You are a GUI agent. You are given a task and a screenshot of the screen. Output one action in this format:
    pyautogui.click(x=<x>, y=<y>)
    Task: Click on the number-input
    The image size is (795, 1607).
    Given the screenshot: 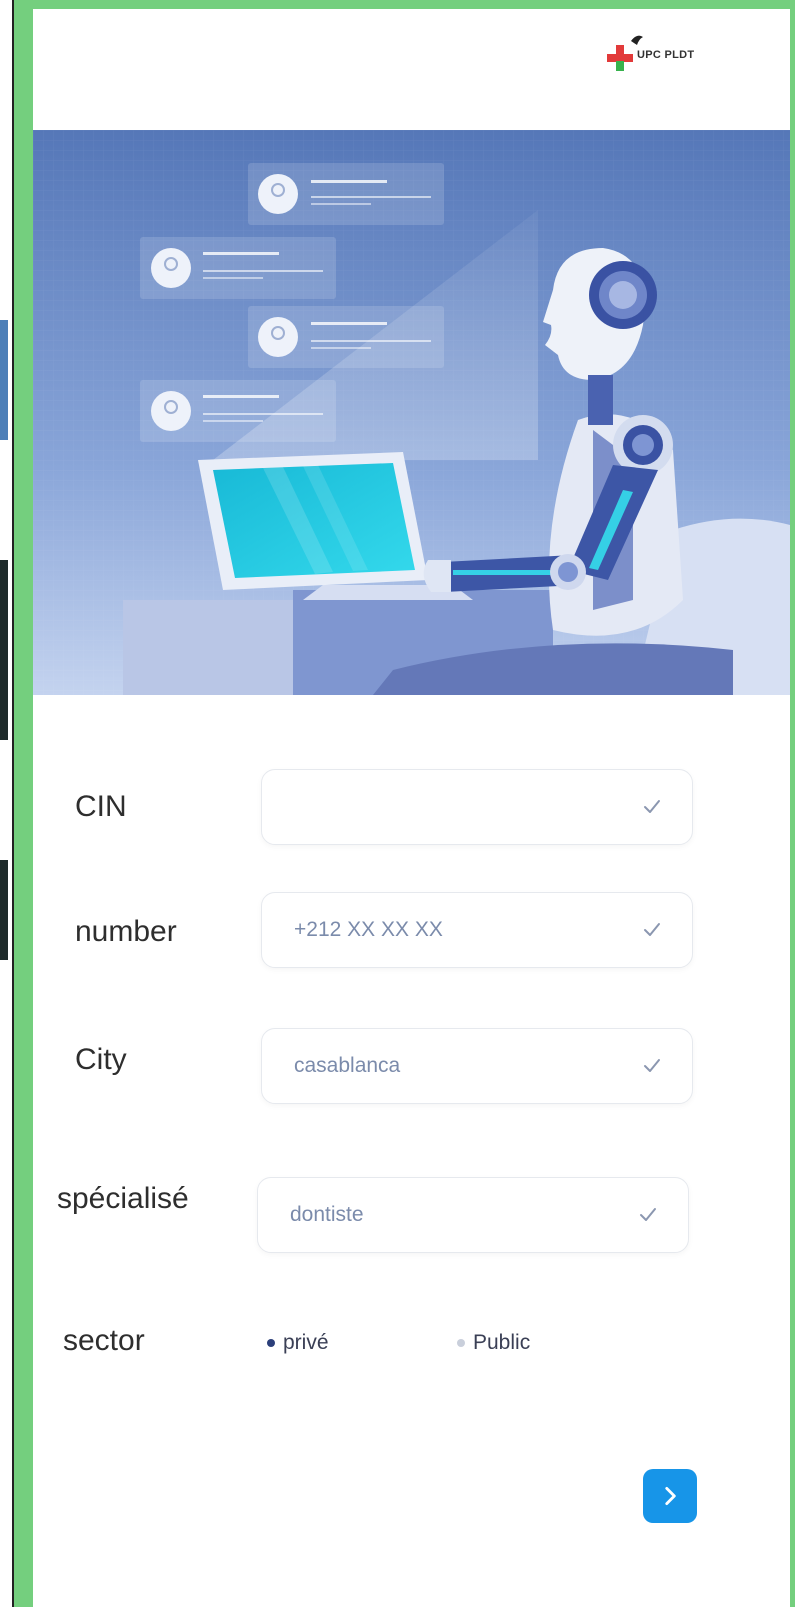 What is the action you would take?
    pyautogui.click(x=459, y=930)
    